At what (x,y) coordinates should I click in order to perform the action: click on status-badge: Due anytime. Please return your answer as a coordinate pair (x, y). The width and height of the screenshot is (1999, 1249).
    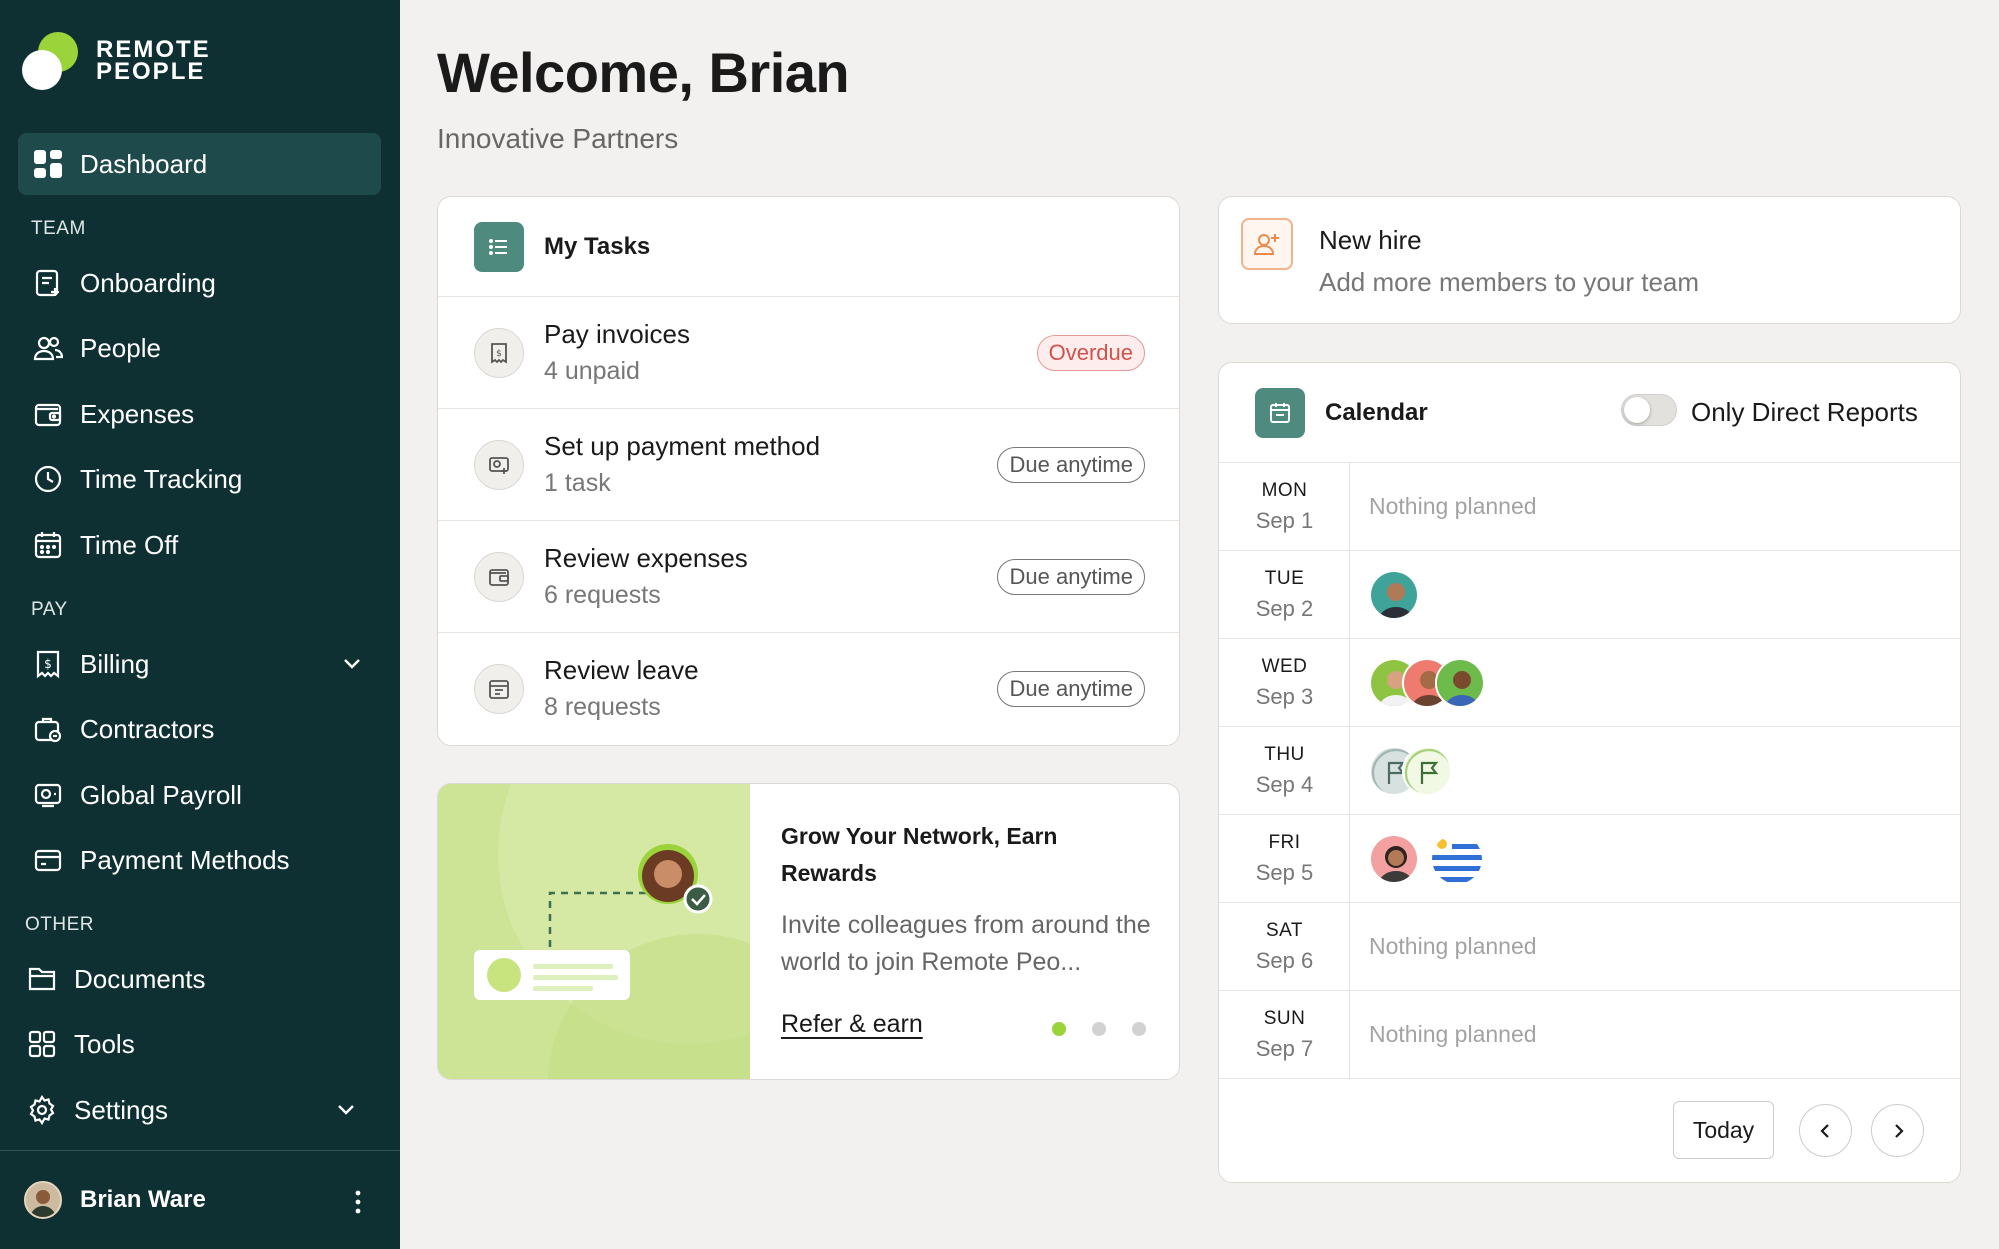
    Looking at the image, I should click on (1071, 577).